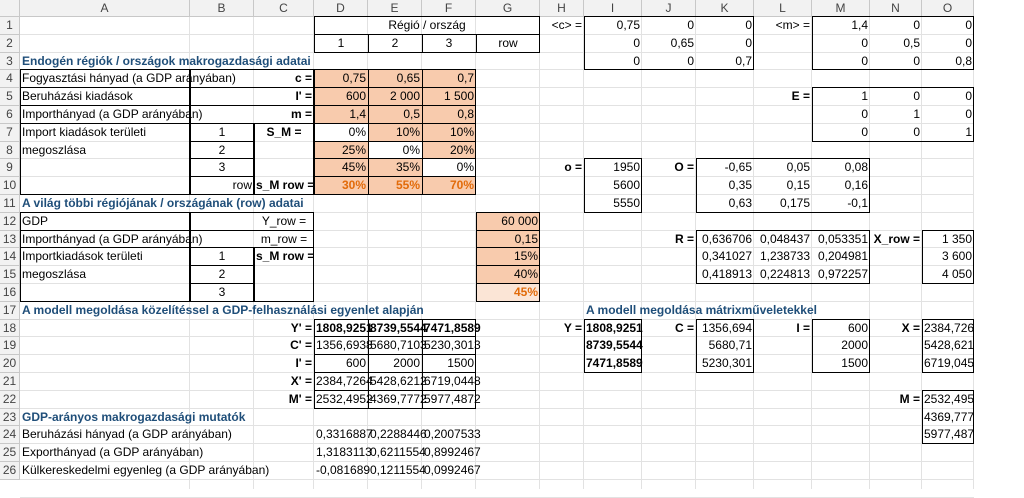  I want to click on cell-l15: 0,224813, so click(783, 275).